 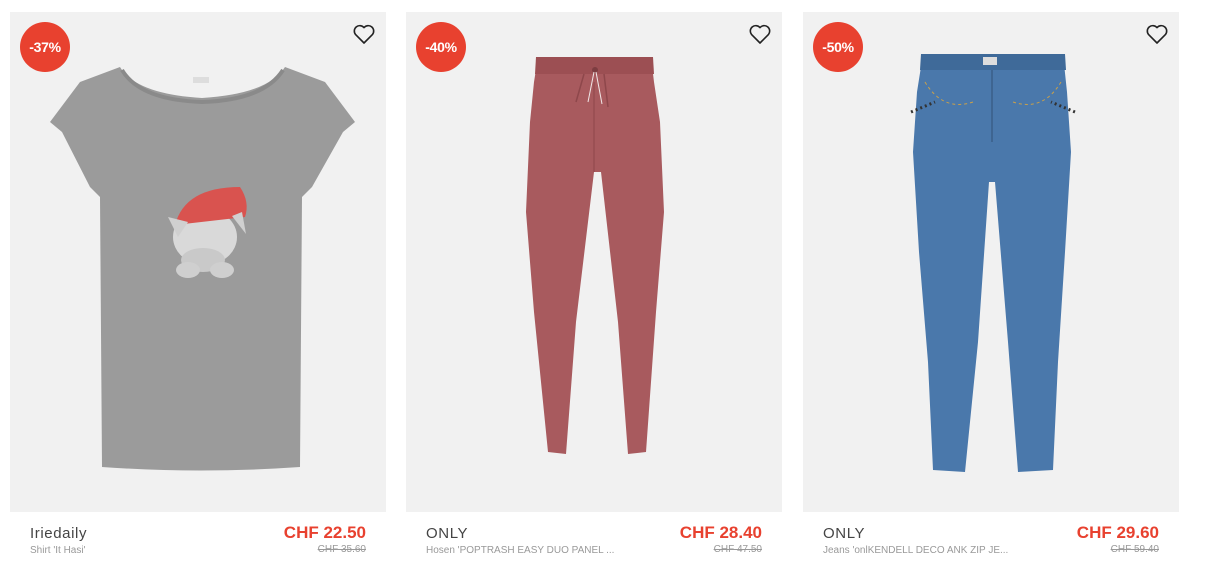 What do you see at coordinates (1134, 549) in the screenshot?
I see `original-price: CHF 59.40` at bounding box center [1134, 549].